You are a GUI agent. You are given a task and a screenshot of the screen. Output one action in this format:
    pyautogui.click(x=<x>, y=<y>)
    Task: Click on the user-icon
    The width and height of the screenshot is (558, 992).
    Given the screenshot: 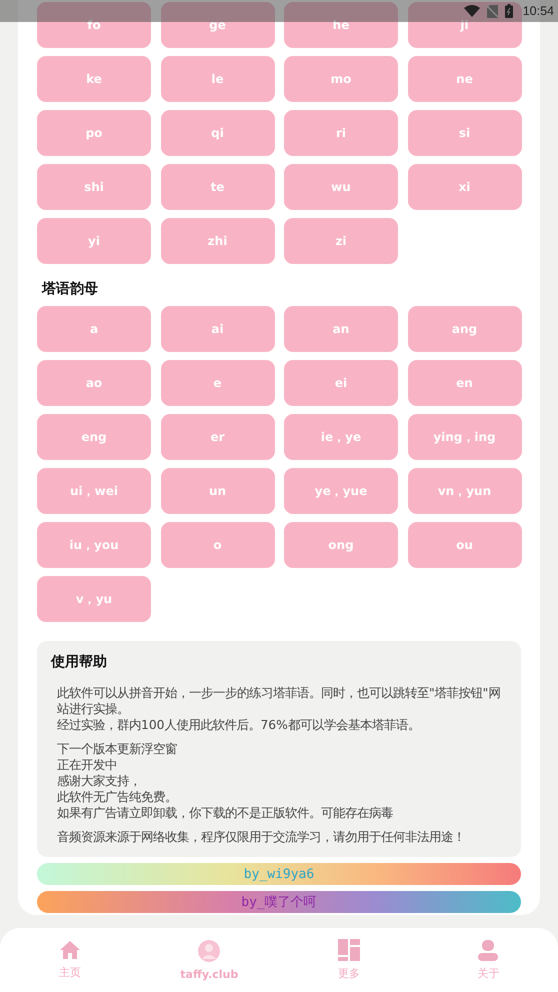 What is the action you would take?
    pyautogui.click(x=488, y=950)
    